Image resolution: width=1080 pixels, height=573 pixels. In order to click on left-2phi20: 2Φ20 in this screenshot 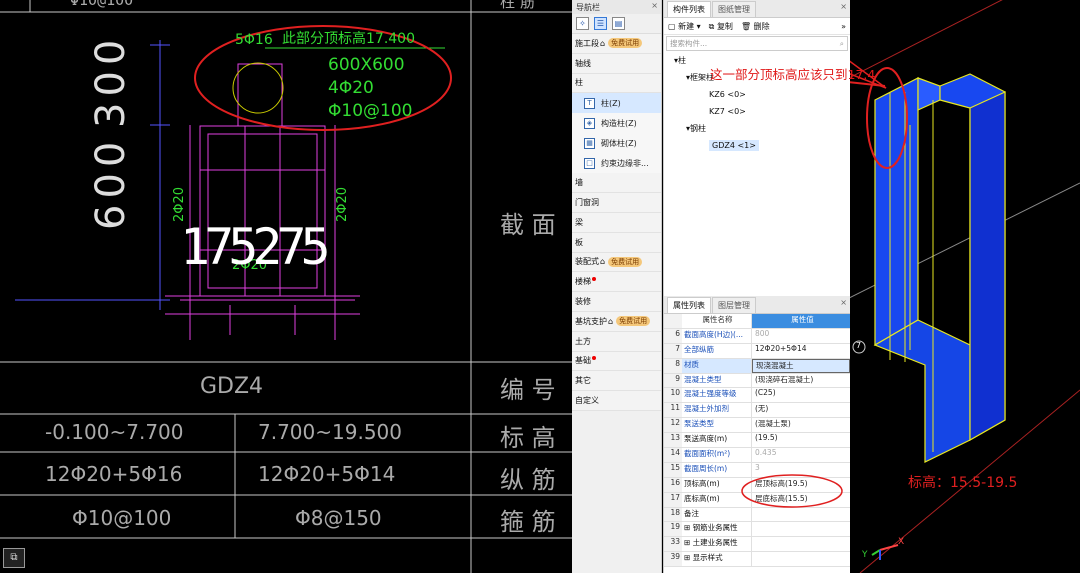, I will do `click(179, 204)`.